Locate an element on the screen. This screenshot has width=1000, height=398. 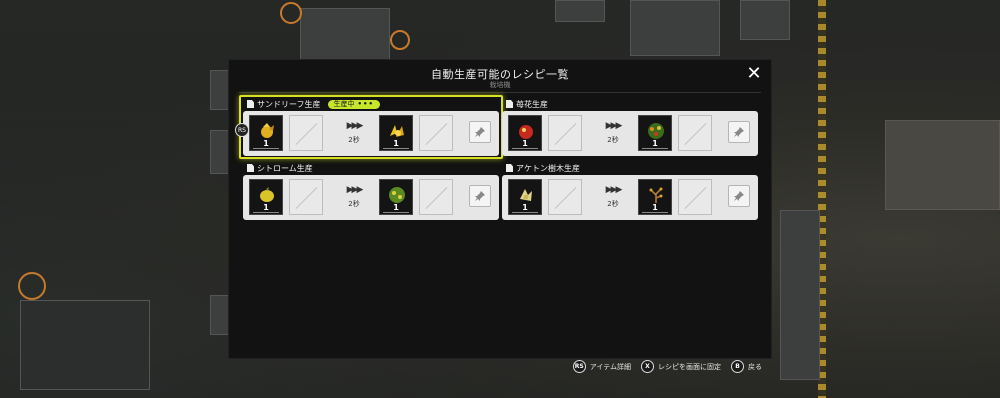
recipe-card-berry: 苺花生産 1 ▶▶▶ 2秒 1 is located at coordinates (630, 128).